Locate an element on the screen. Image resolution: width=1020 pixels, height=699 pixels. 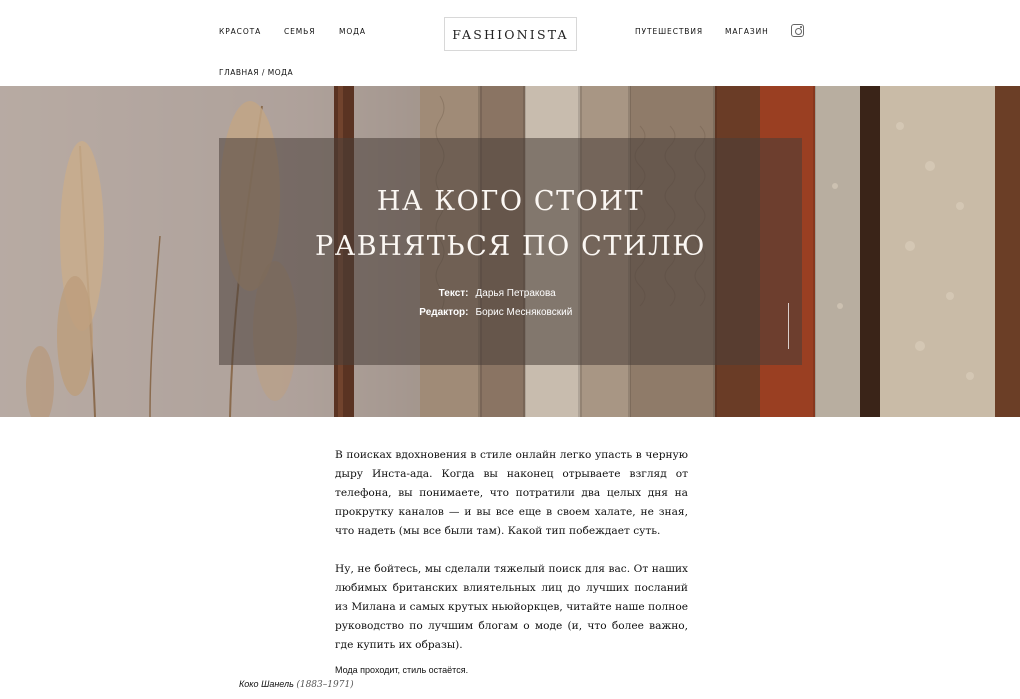
editor-credit: Редактор: Борис Месняковский is located at coordinates (510, 316).